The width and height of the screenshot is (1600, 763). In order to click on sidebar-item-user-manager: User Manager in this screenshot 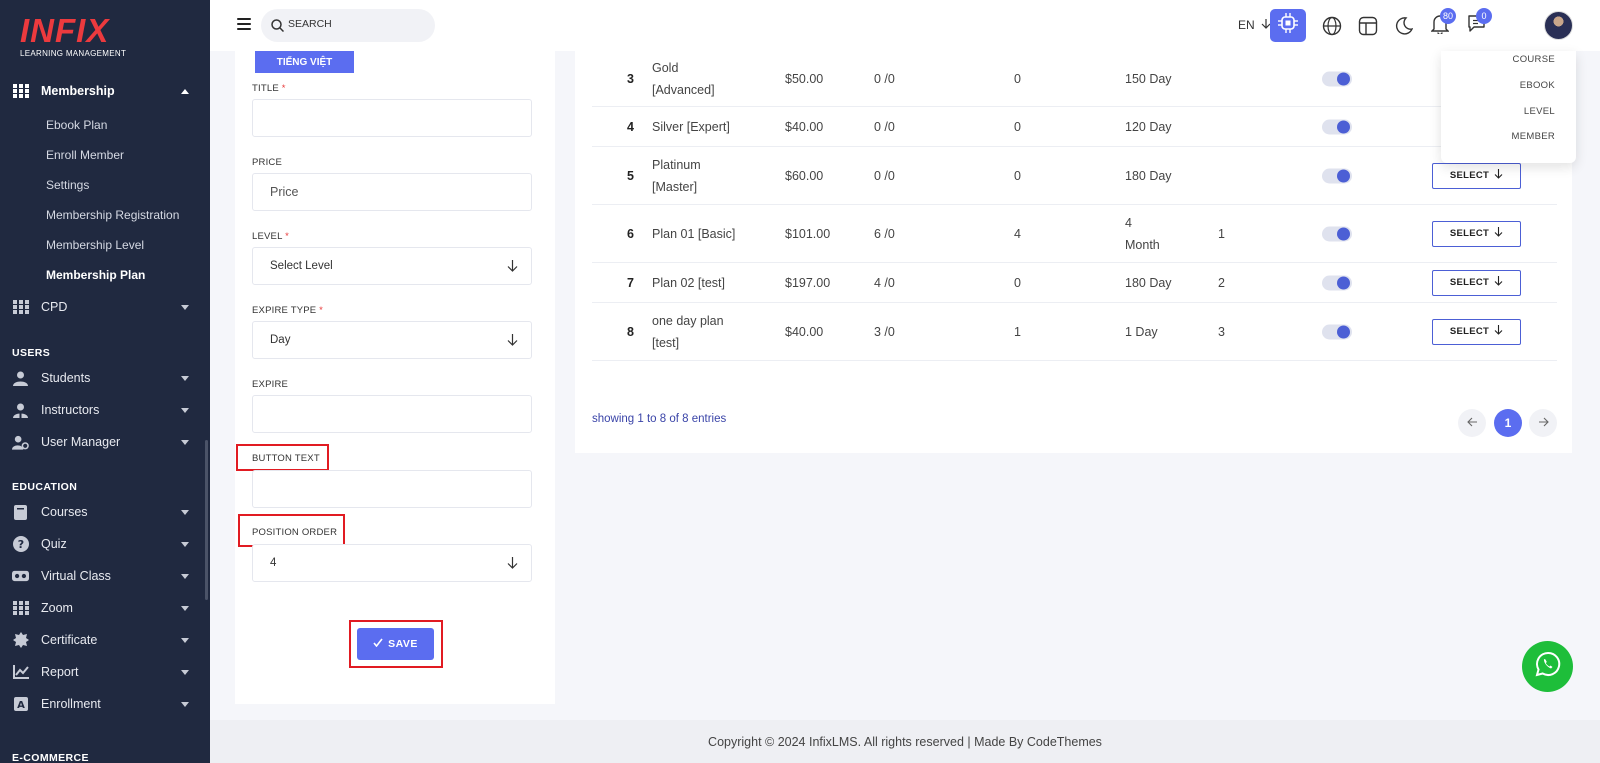, I will do `click(105, 442)`.